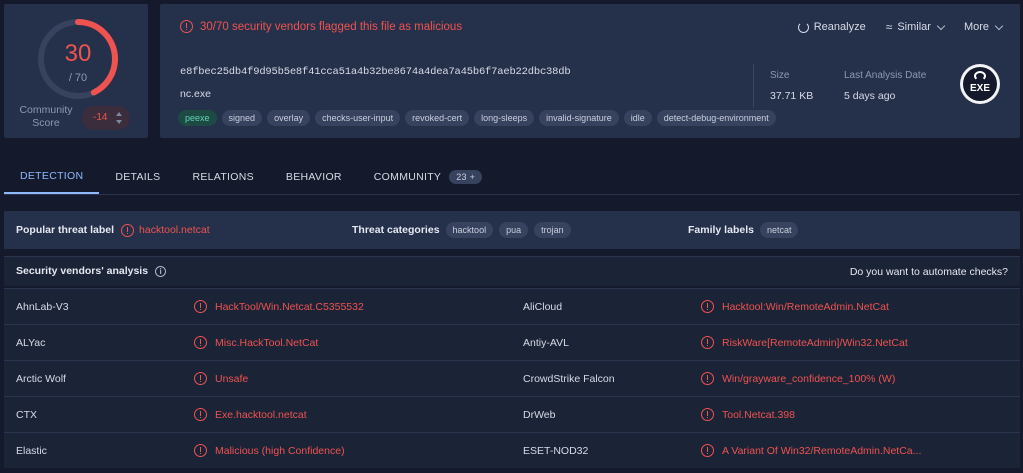 The height and width of the screenshot is (473, 1023). Describe the element at coordinates (113, 230) in the screenshot. I see `popular-threat-label: Popular threat label hacktool.netcat` at that location.